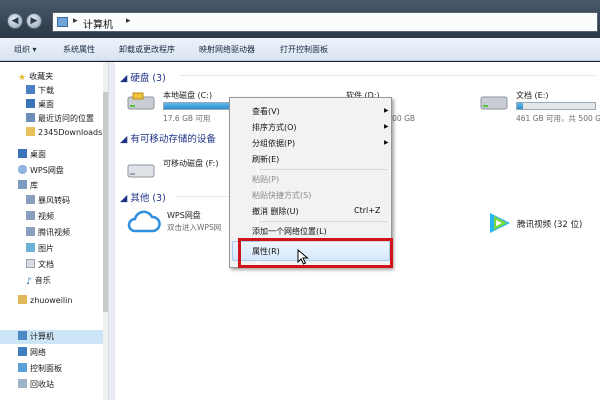 Image resolution: width=600 pixels, height=400 pixels. What do you see at coordinates (143, 197) in the screenshot?
I see `other-group-header: ◢ 其他 (3)` at bounding box center [143, 197].